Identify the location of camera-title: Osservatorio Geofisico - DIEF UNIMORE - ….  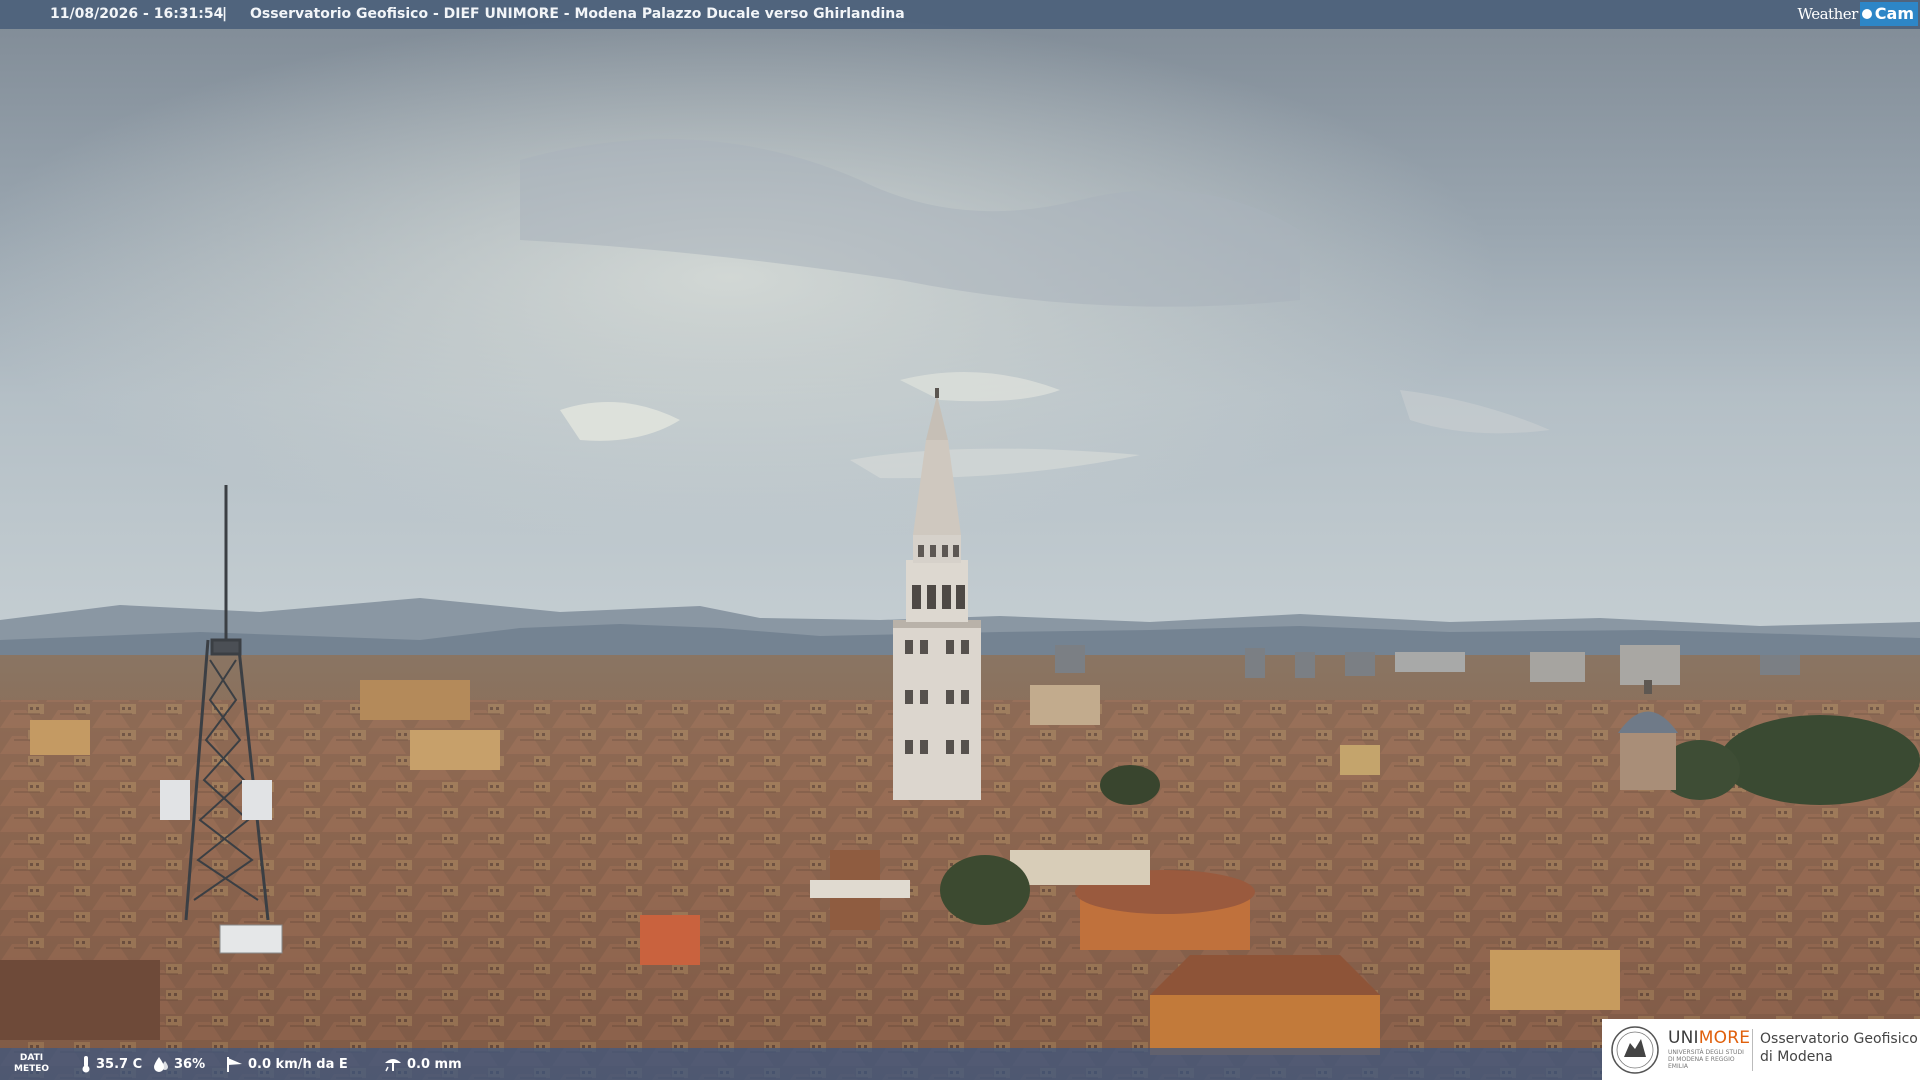
(577, 14).